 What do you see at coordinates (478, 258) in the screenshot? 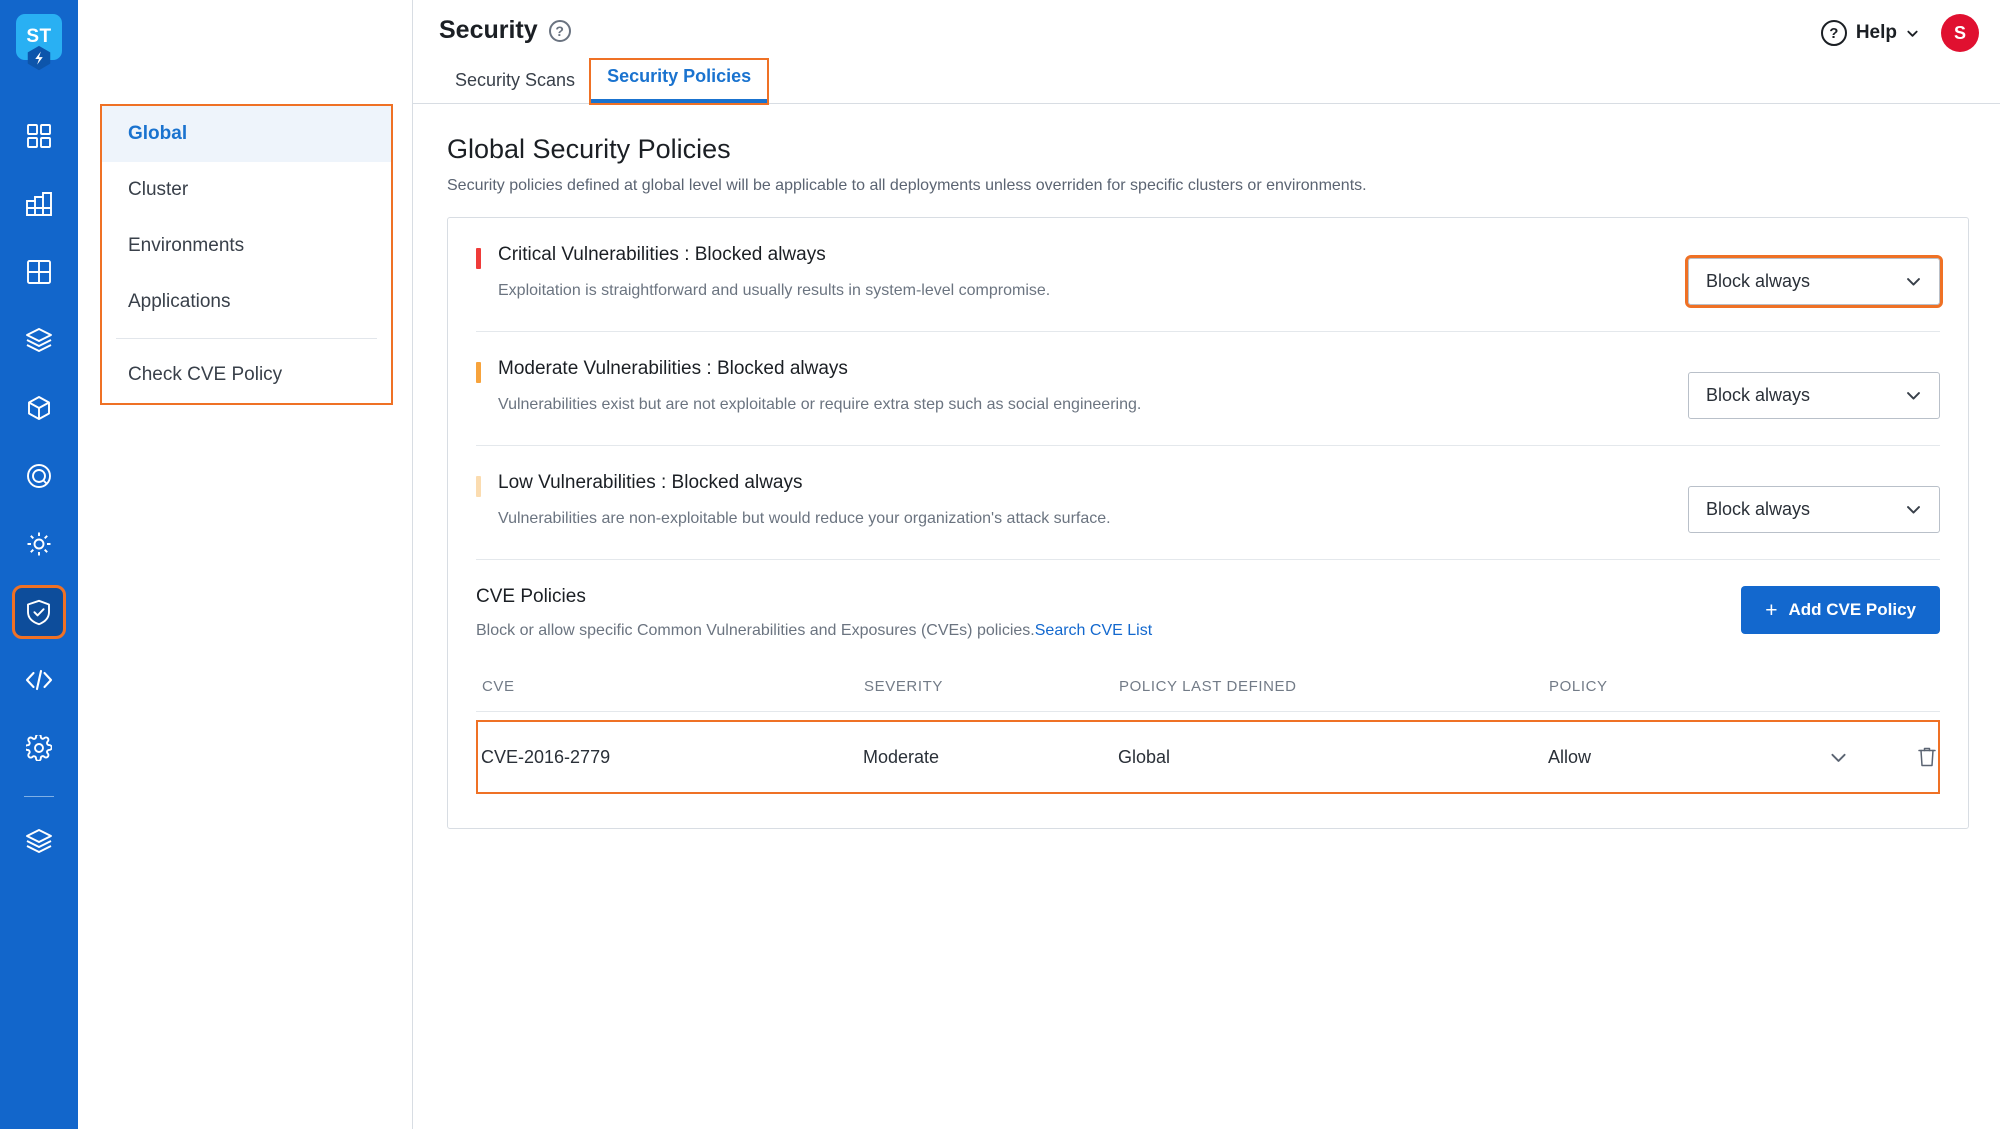
I see `severity-bar-critical` at bounding box center [478, 258].